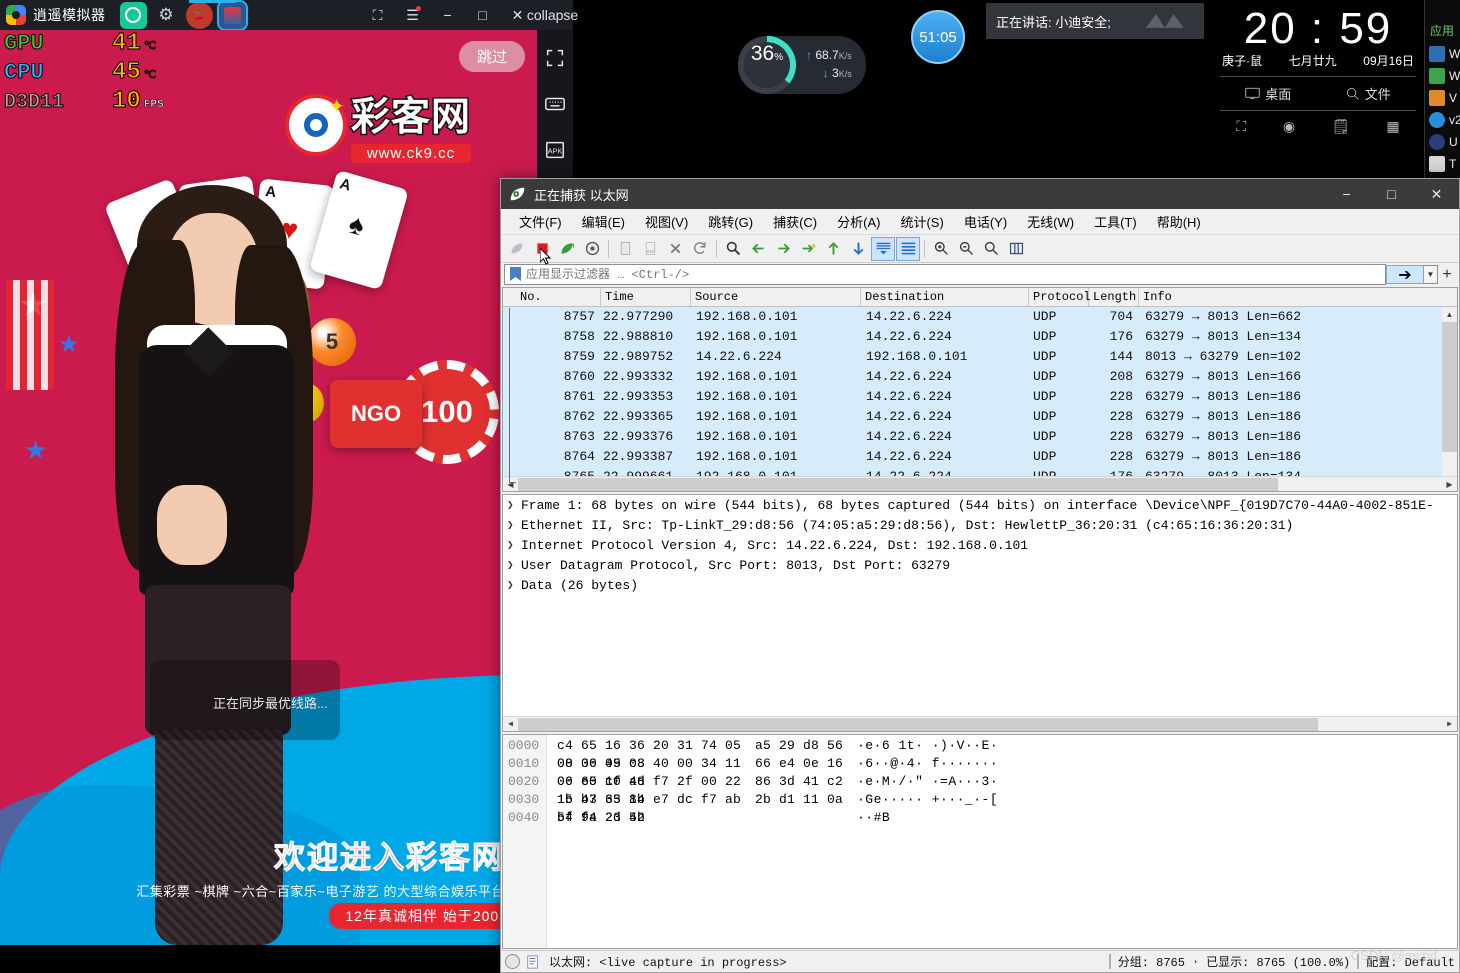  Describe the element at coordinates (1442, 164) in the screenshot. I see `list-item: T` at that location.